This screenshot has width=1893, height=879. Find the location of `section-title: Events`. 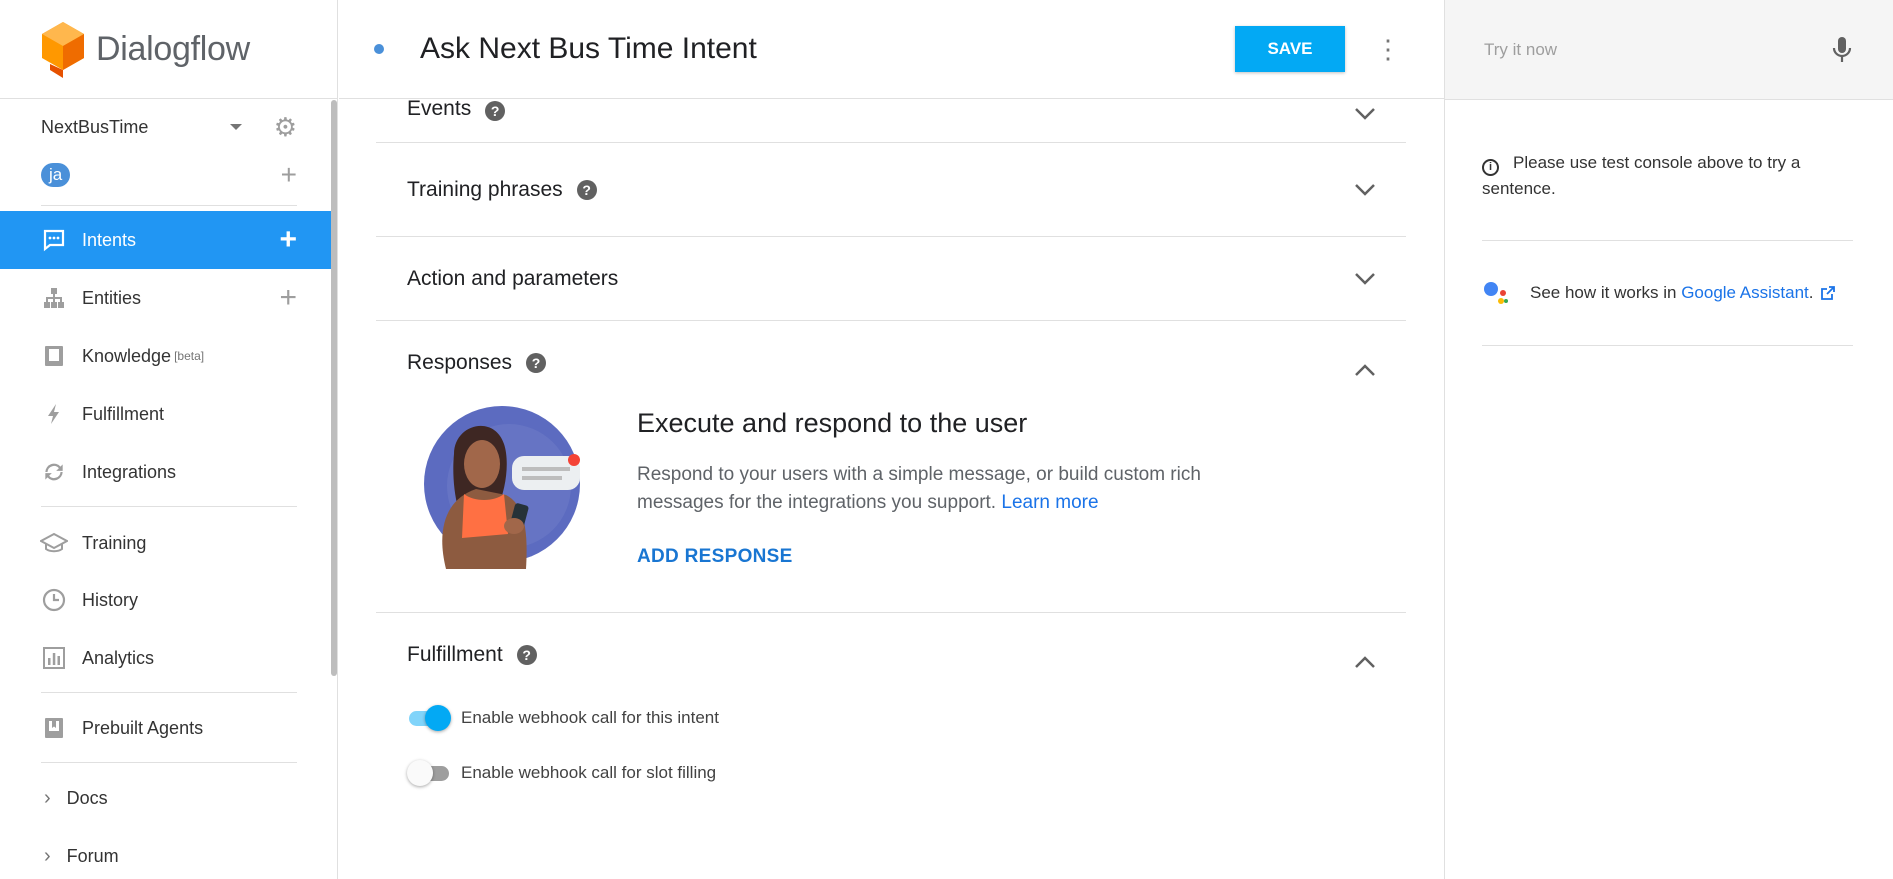

section-title: Events is located at coordinates (439, 108).